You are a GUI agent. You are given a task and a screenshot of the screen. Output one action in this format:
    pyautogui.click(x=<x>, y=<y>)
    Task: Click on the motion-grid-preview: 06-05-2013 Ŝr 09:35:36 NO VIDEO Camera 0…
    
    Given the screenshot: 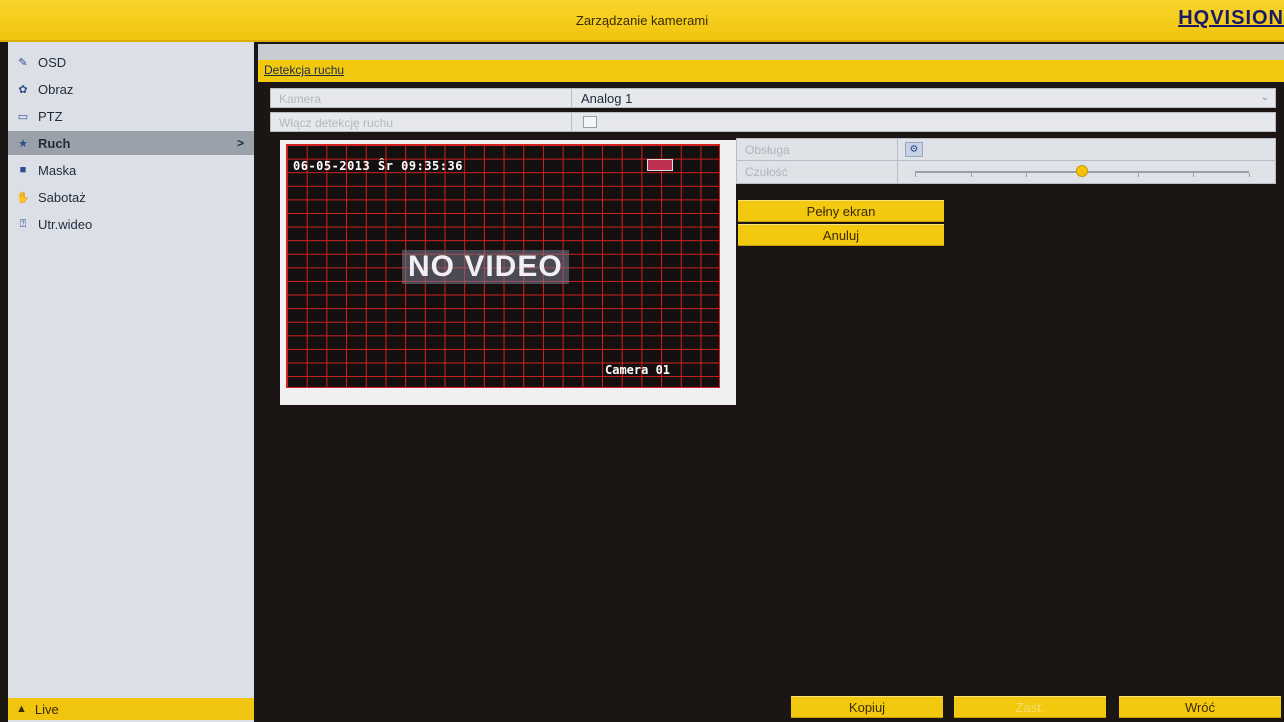 What is the action you would take?
    pyautogui.click(x=503, y=266)
    